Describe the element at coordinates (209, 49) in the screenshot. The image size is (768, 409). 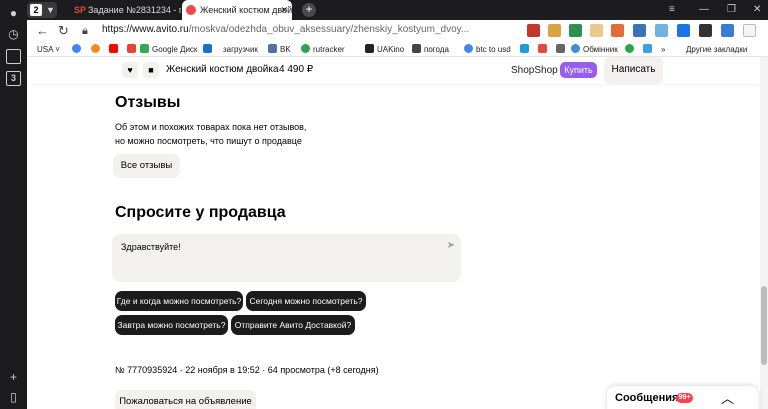
I see `bookmark-loader-icon` at that location.